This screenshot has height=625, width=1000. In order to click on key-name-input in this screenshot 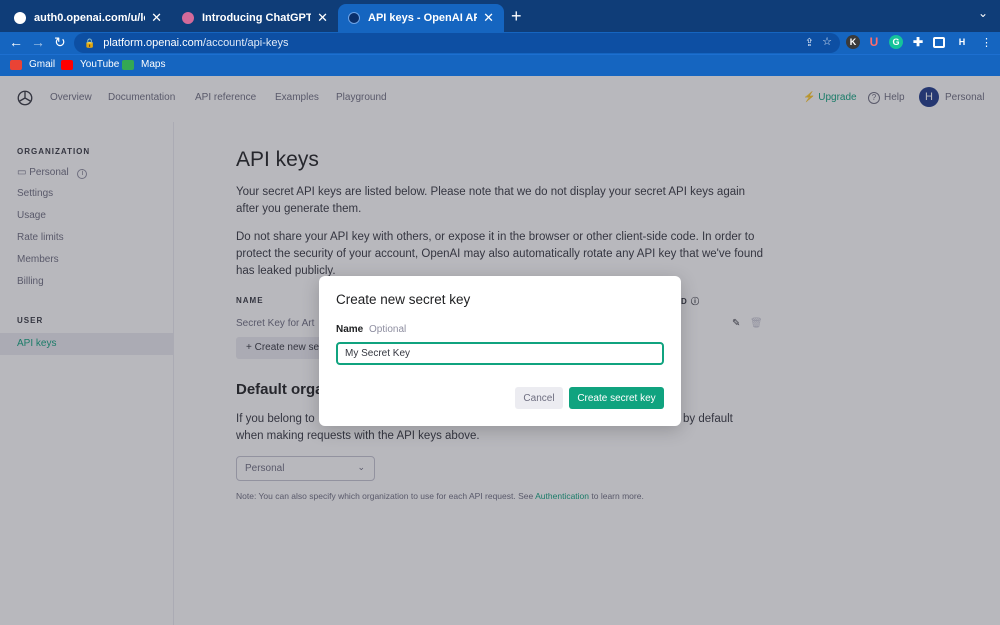, I will do `click(500, 353)`.